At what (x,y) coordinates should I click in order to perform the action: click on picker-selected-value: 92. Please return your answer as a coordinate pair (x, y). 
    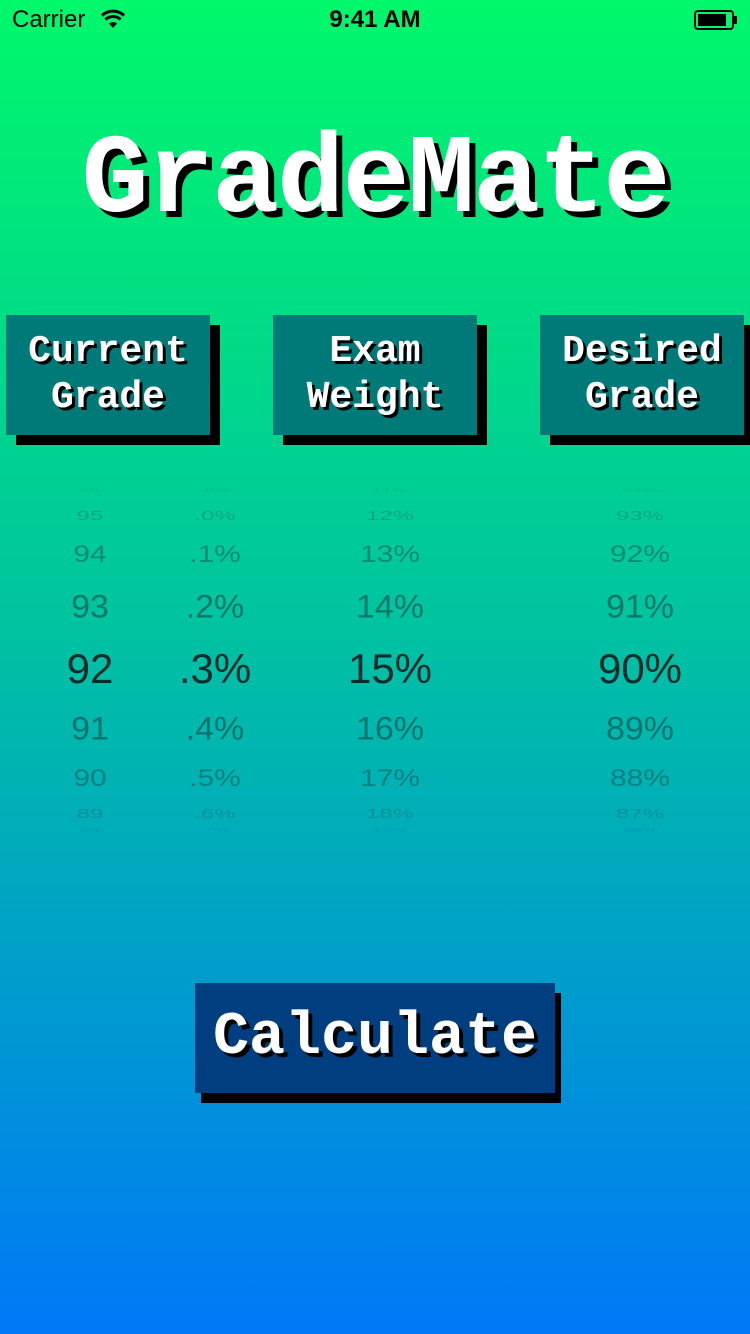
    Looking at the image, I should click on (90, 669).